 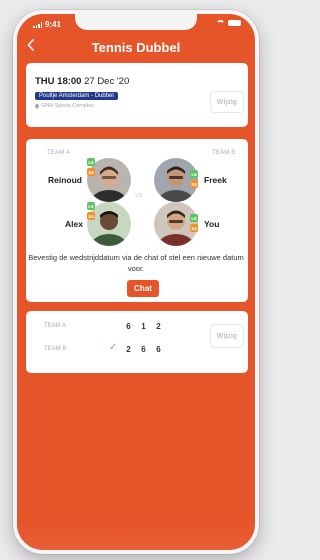 I want to click on player-name: Alex, so click(x=74, y=224).